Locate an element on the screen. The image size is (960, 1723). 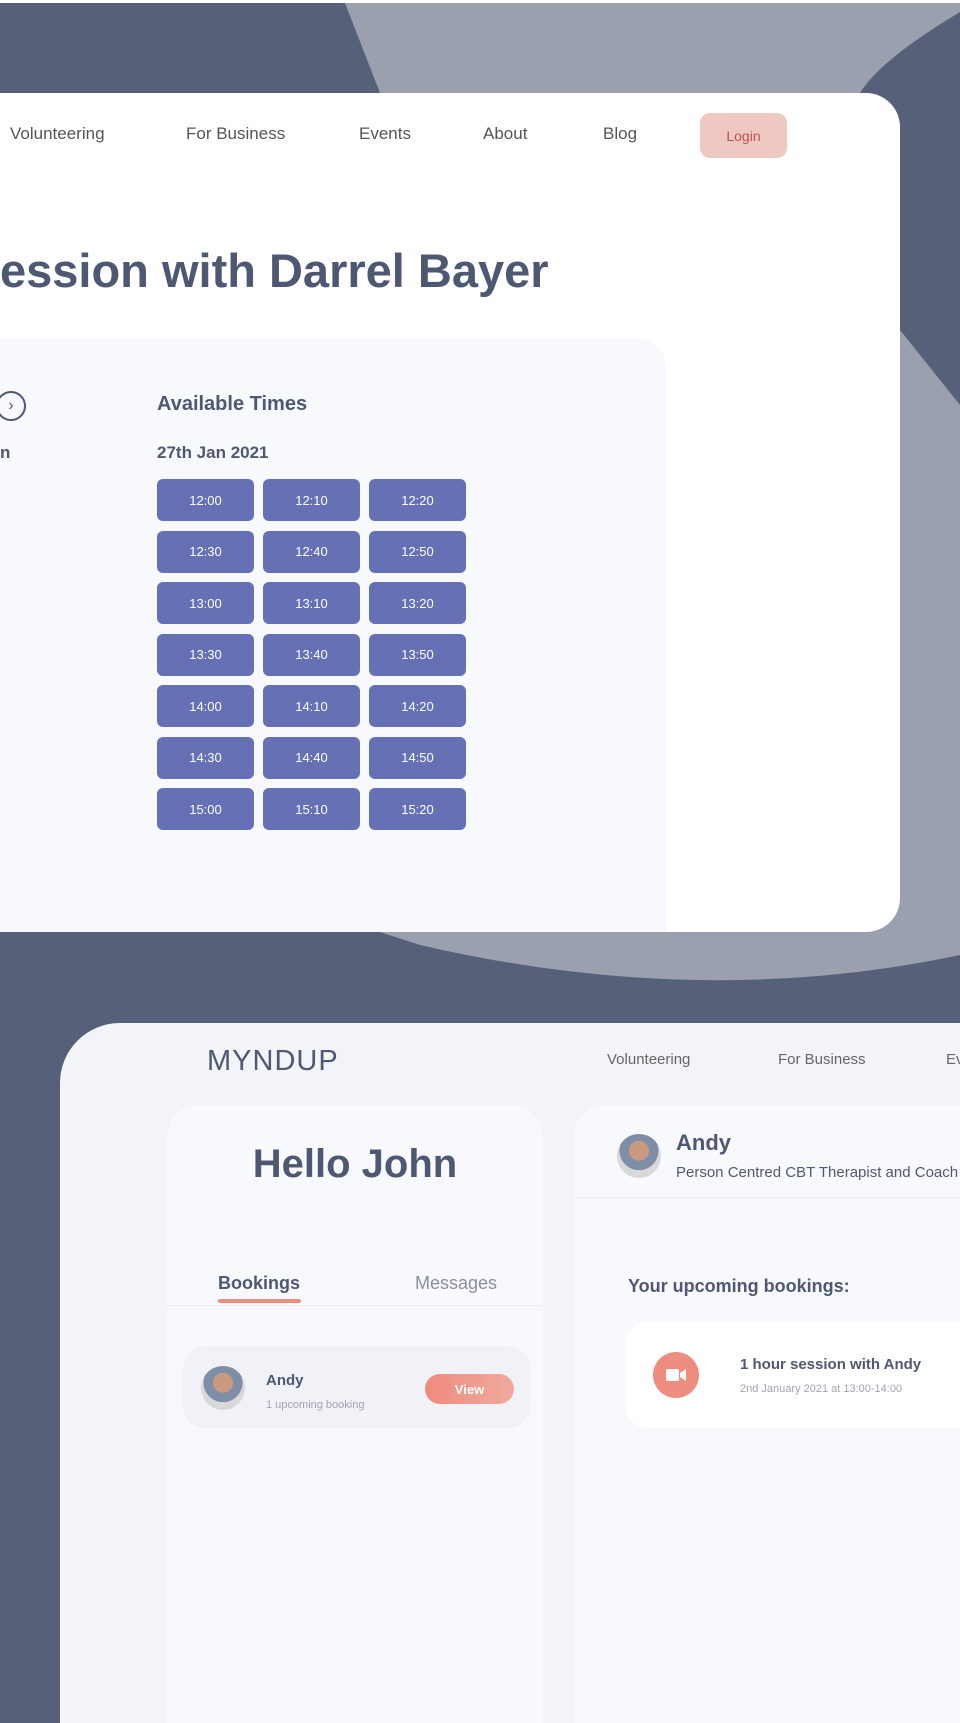
contact-name: Andy is located at coordinates (285, 1380).